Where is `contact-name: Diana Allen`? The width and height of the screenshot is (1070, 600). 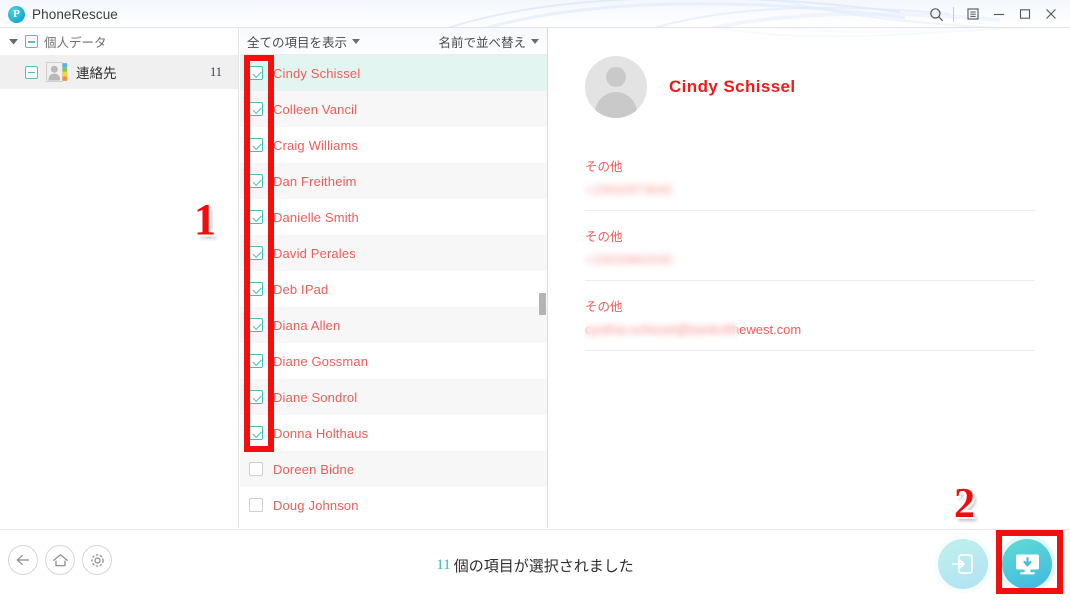
contact-name: Diana Allen is located at coordinates (307, 325).